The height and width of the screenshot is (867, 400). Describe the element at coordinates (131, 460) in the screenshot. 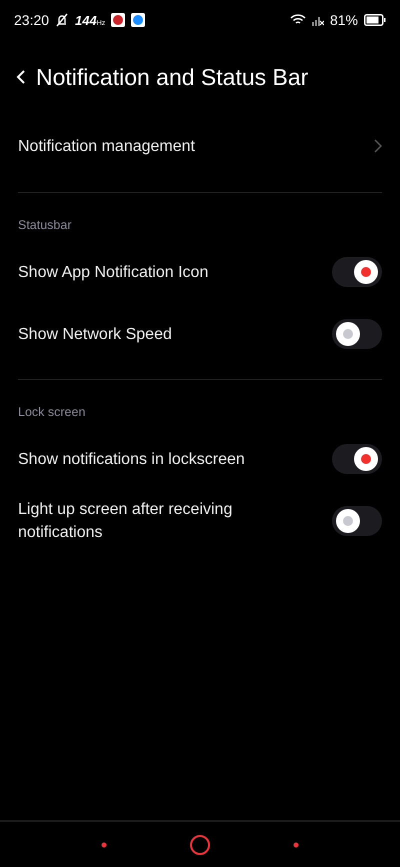

I see `setting-label: Show notifications in lockscreen` at that location.